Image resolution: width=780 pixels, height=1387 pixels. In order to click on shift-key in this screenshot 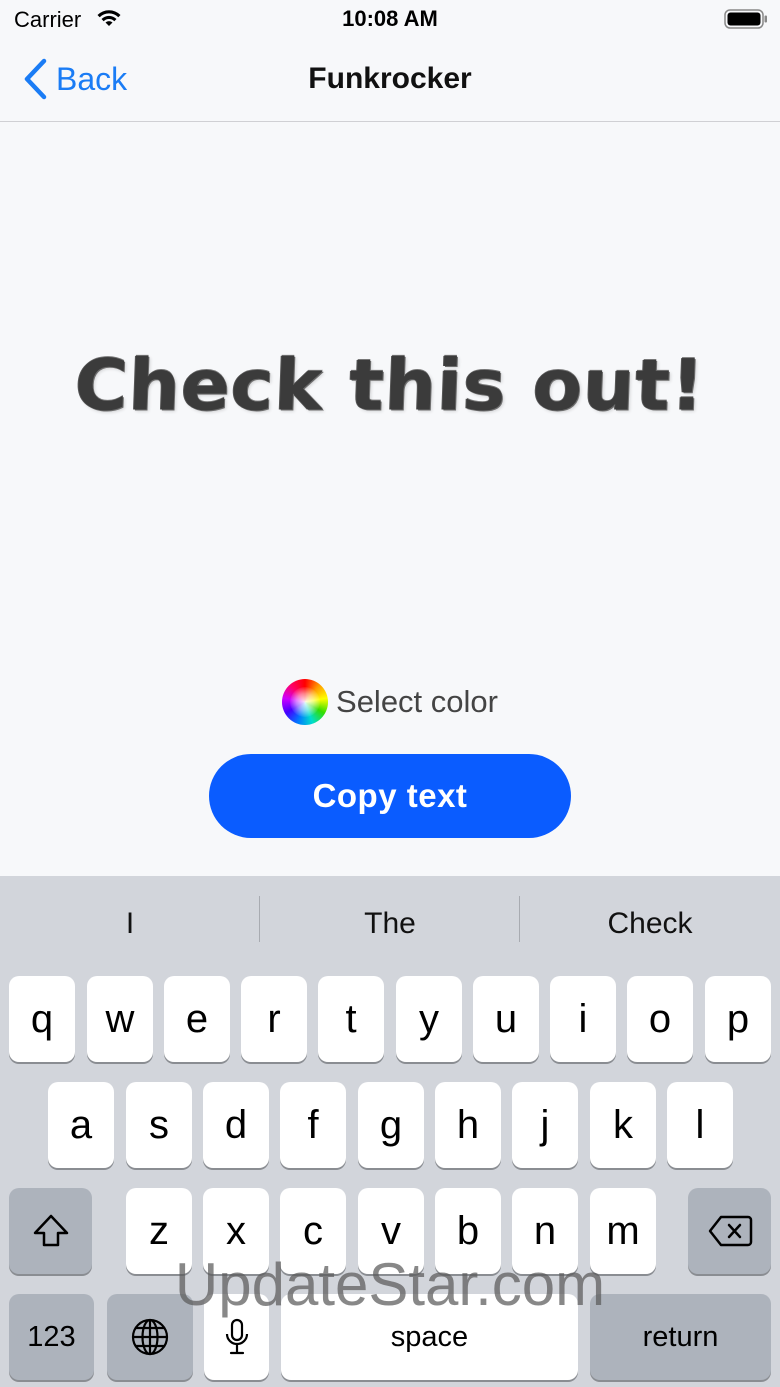, I will do `click(50, 1231)`.